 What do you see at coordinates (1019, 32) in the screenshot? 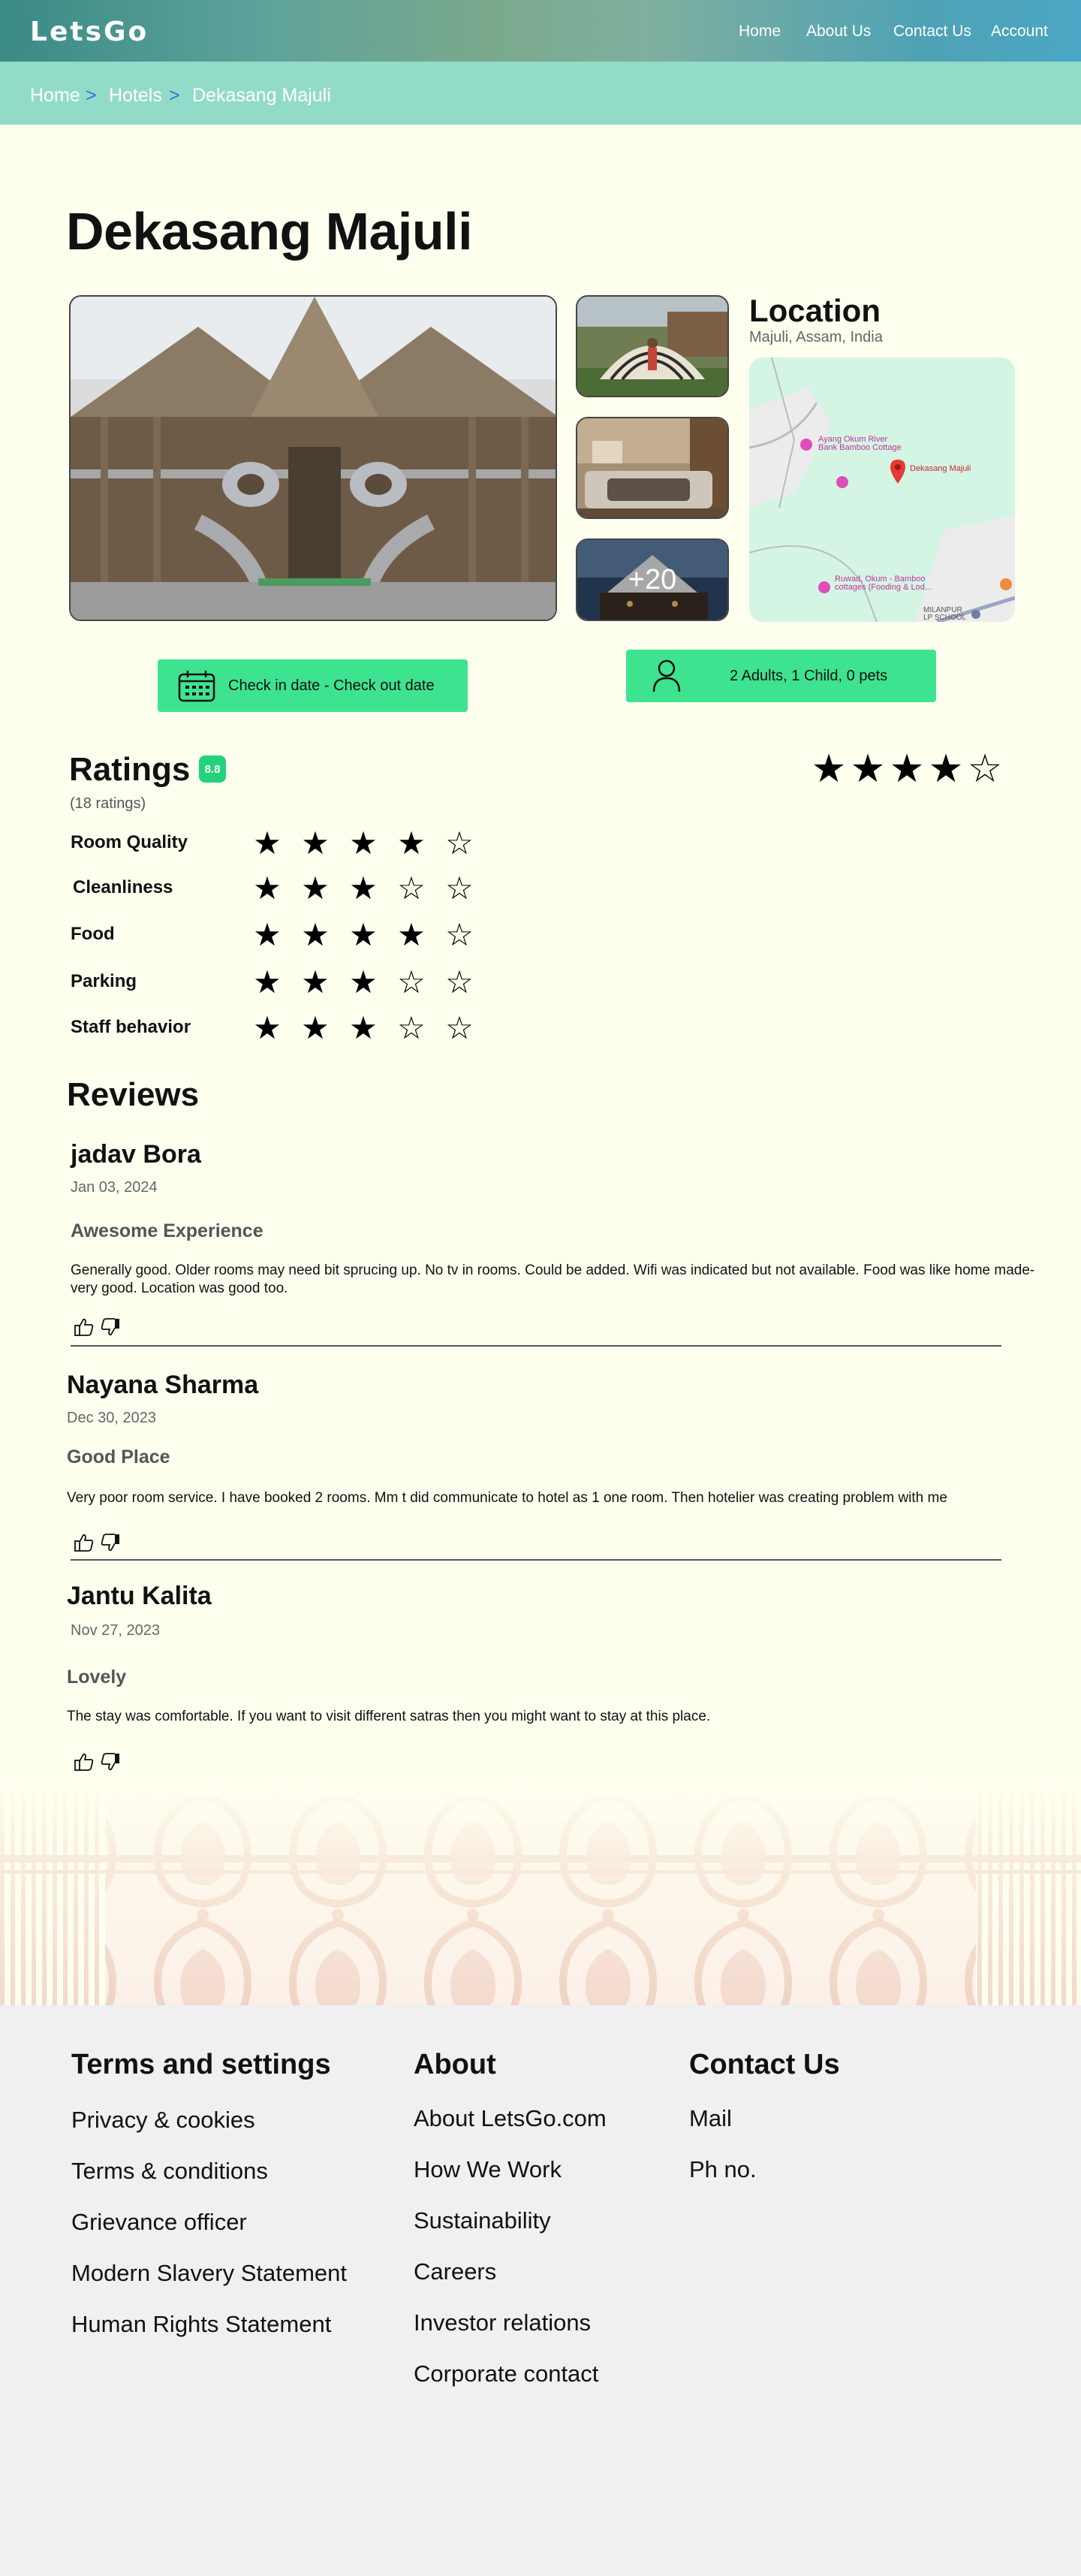
I see `nav-account-link: Account` at bounding box center [1019, 32].